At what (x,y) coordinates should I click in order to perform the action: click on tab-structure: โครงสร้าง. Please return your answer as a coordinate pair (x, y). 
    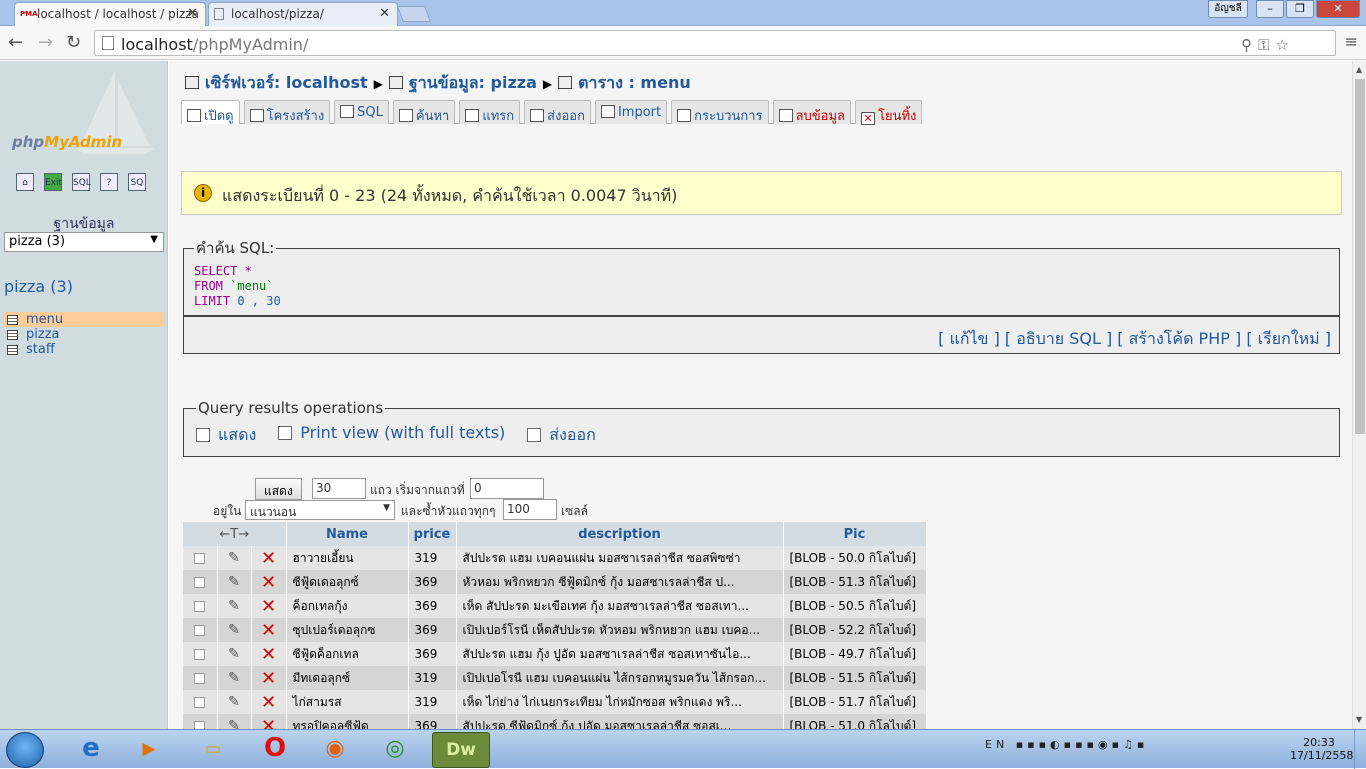
    Looking at the image, I should click on (287, 112).